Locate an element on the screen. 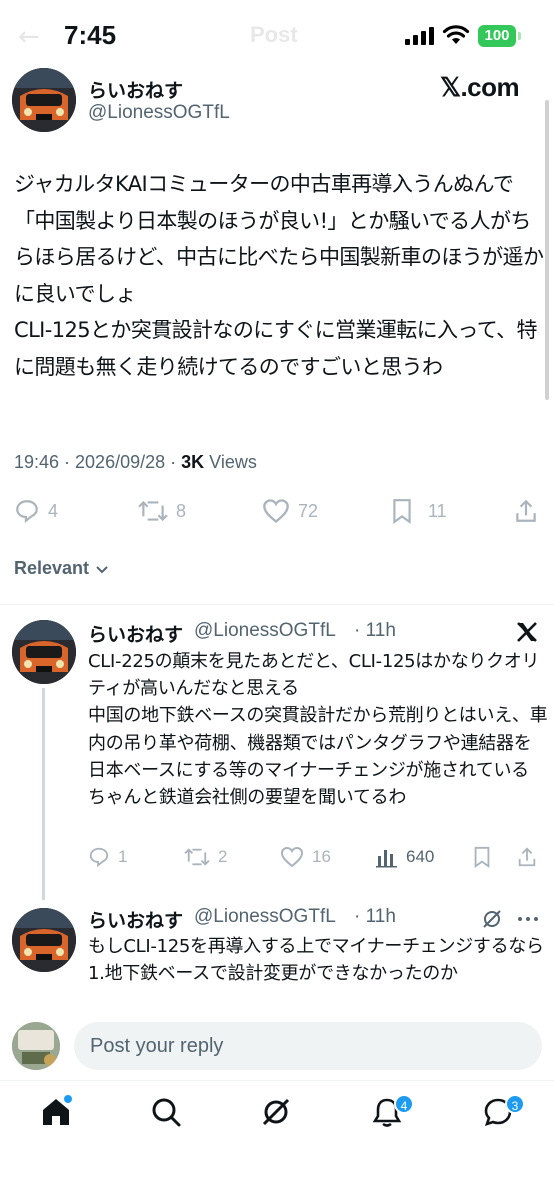 Image resolution: width=554 pixels, height=1199 pixels. post-timestamp: 19:46 · 2026/09/28 · is located at coordinates (98, 462).